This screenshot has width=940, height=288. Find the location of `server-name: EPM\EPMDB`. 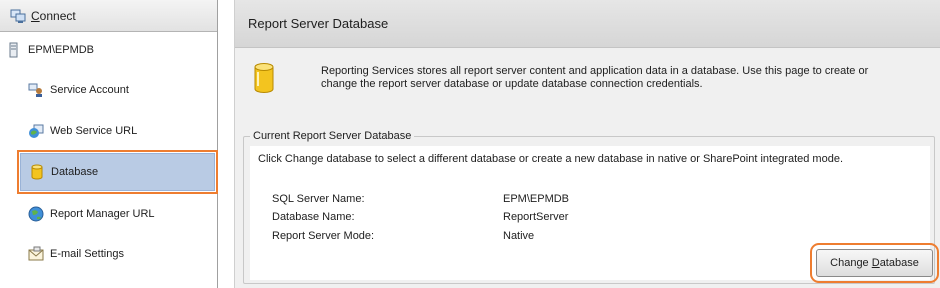

server-name: EPM\EPMDB is located at coordinates (61, 50).